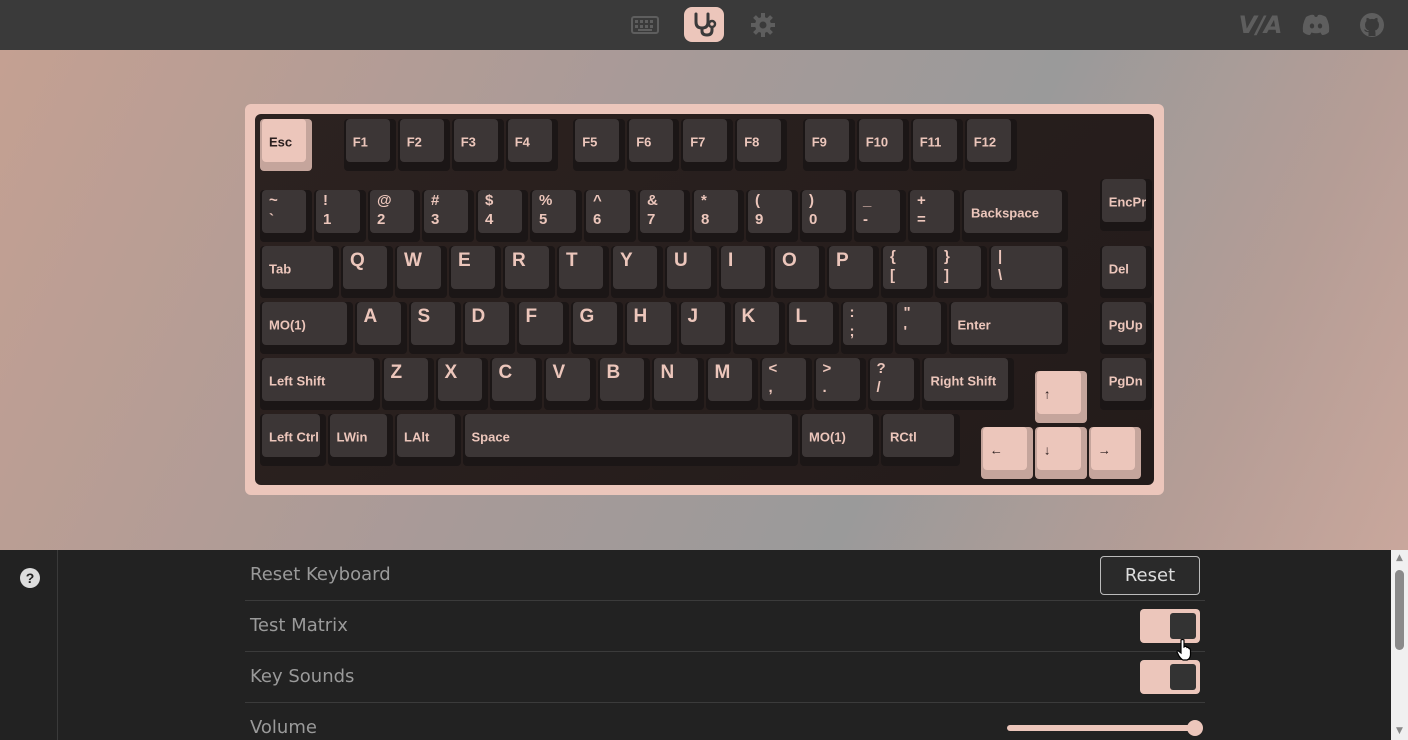 The width and height of the screenshot is (1408, 740). Describe the element at coordinates (1114, 453) in the screenshot. I see `key: →` at that location.